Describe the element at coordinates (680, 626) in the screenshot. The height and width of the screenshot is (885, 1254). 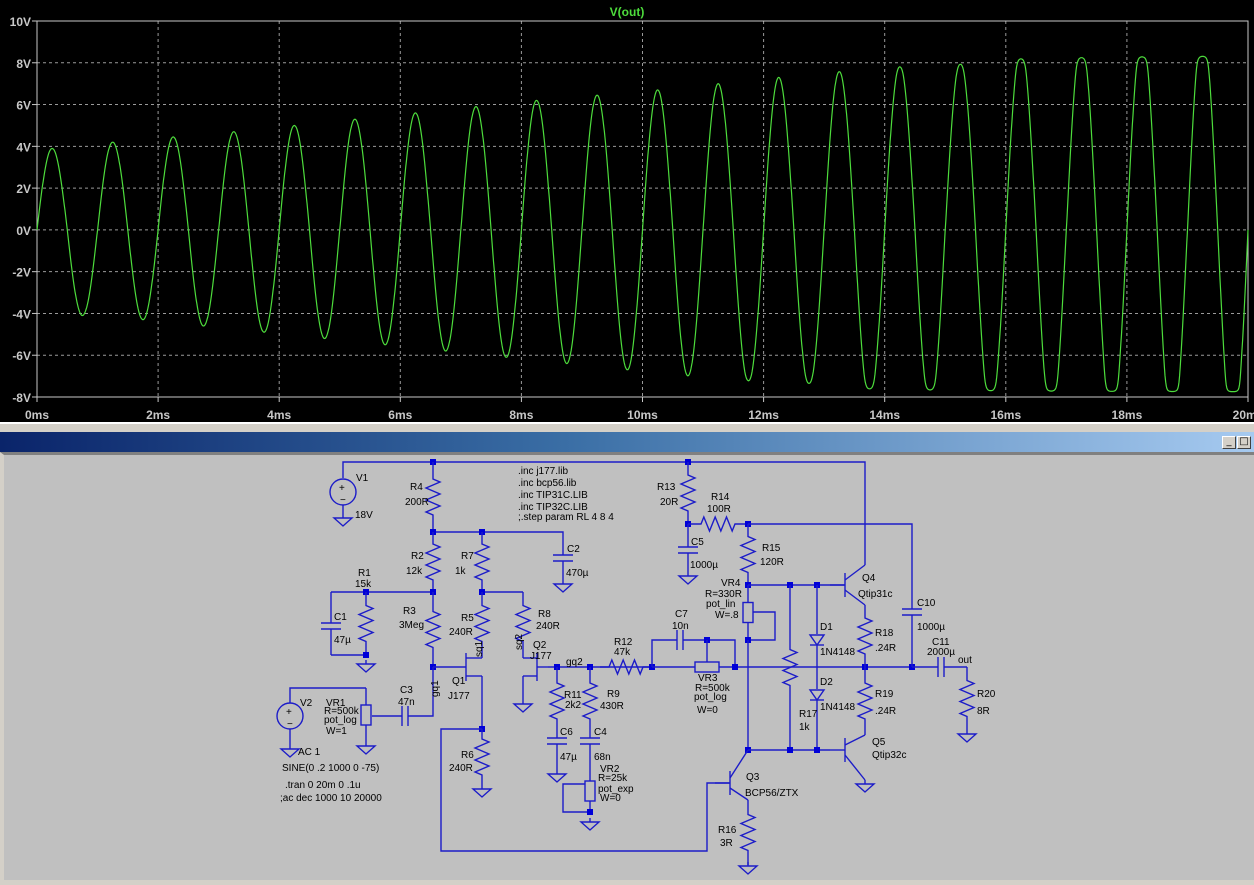
I see `component-label-c7: 10n` at that location.